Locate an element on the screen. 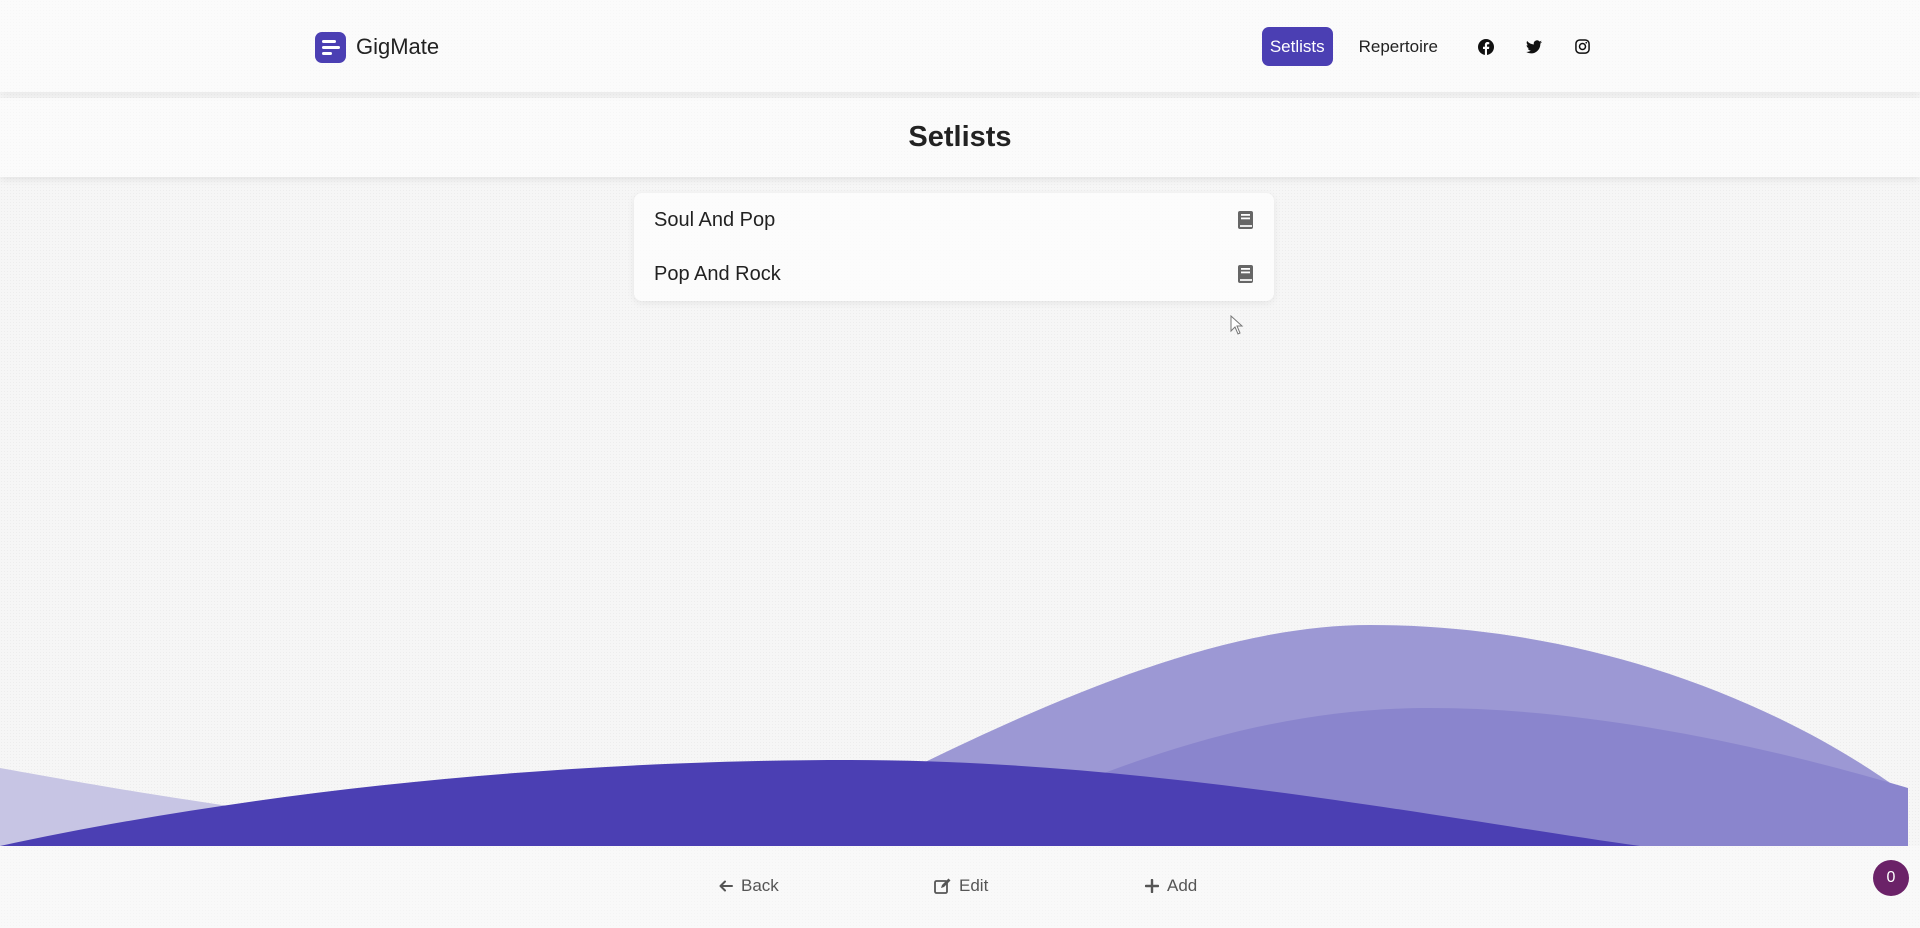 This screenshot has height=928, width=1920. edit-icon is located at coordinates (942, 886).